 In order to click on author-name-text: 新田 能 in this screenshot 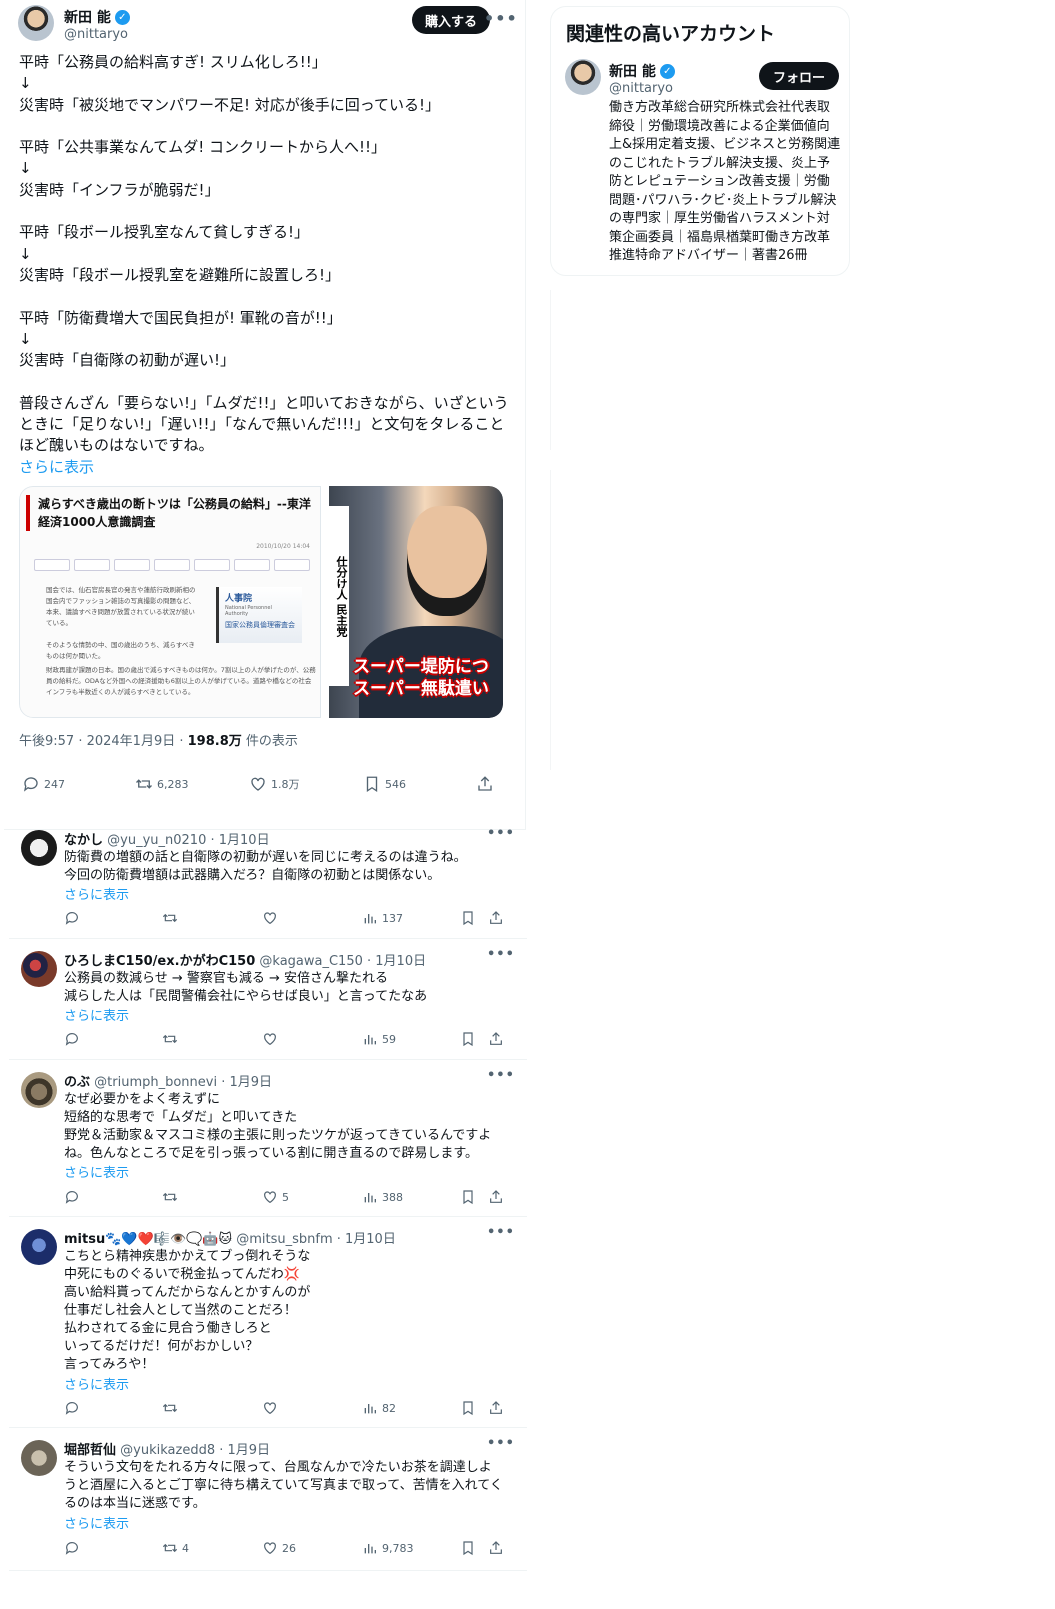, I will do `click(87, 17)`.